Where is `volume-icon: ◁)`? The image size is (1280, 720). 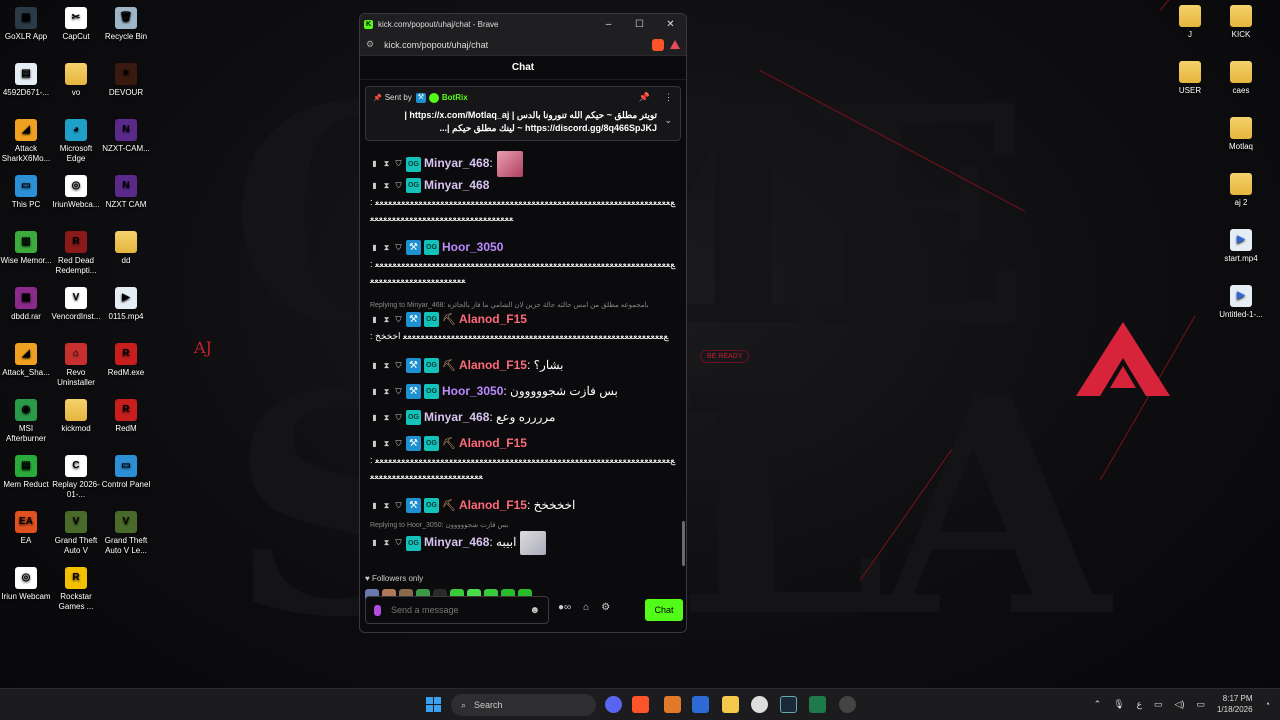
volume-icon: ◁) is located at coordinates (1180, 704).